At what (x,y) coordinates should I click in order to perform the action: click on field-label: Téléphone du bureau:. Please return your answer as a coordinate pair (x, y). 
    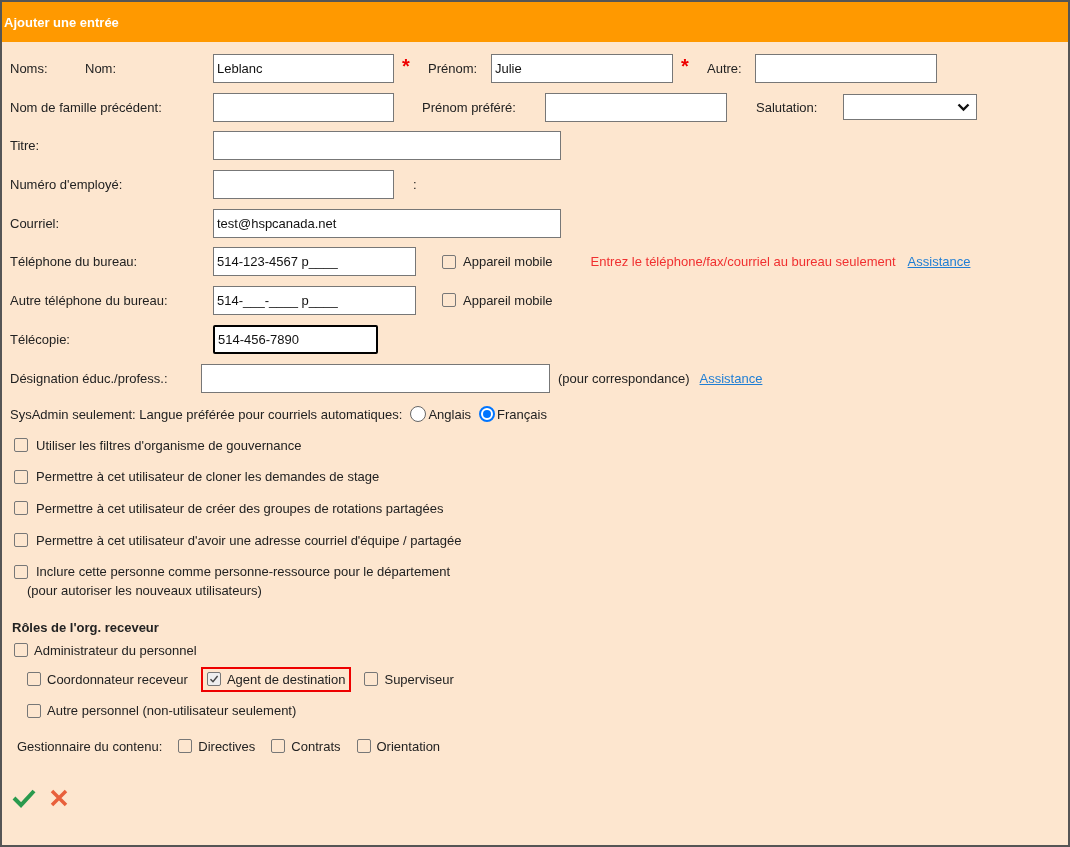
    Looking at the image, I should click on (74, 262).